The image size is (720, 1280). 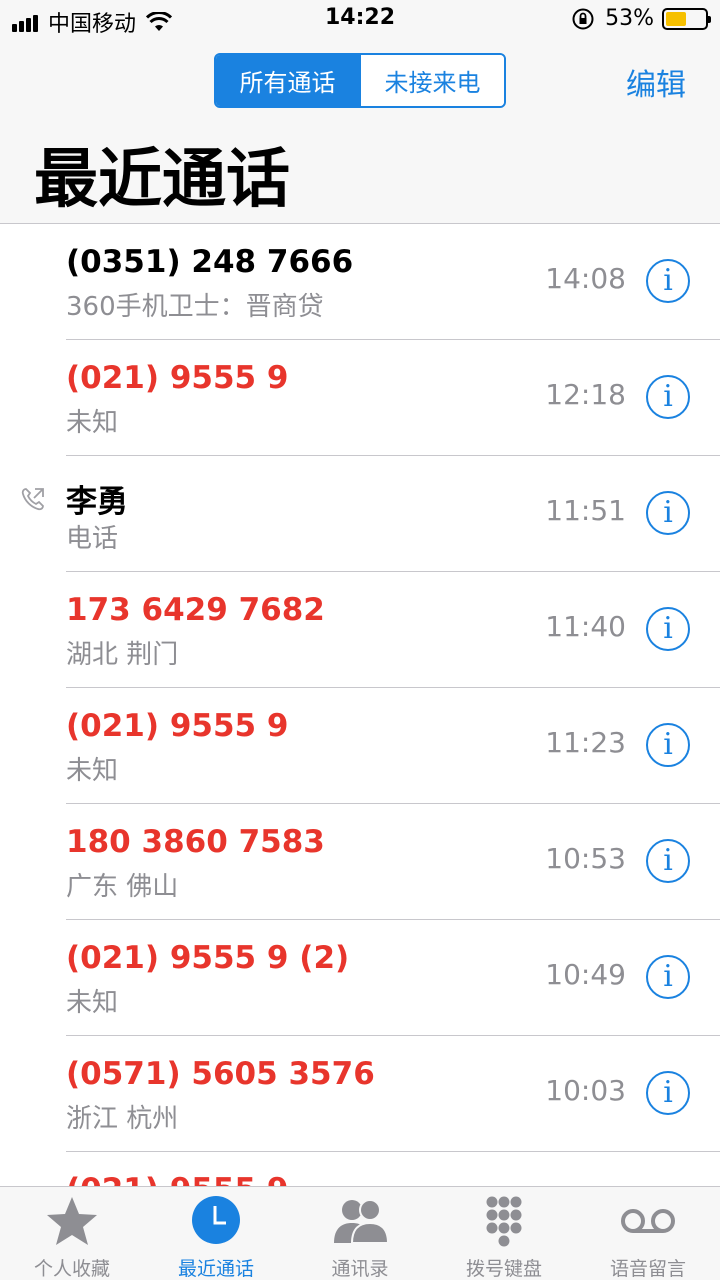 I want to click on tab-favorites: 个人收藏, so click(x=72, y=1233).